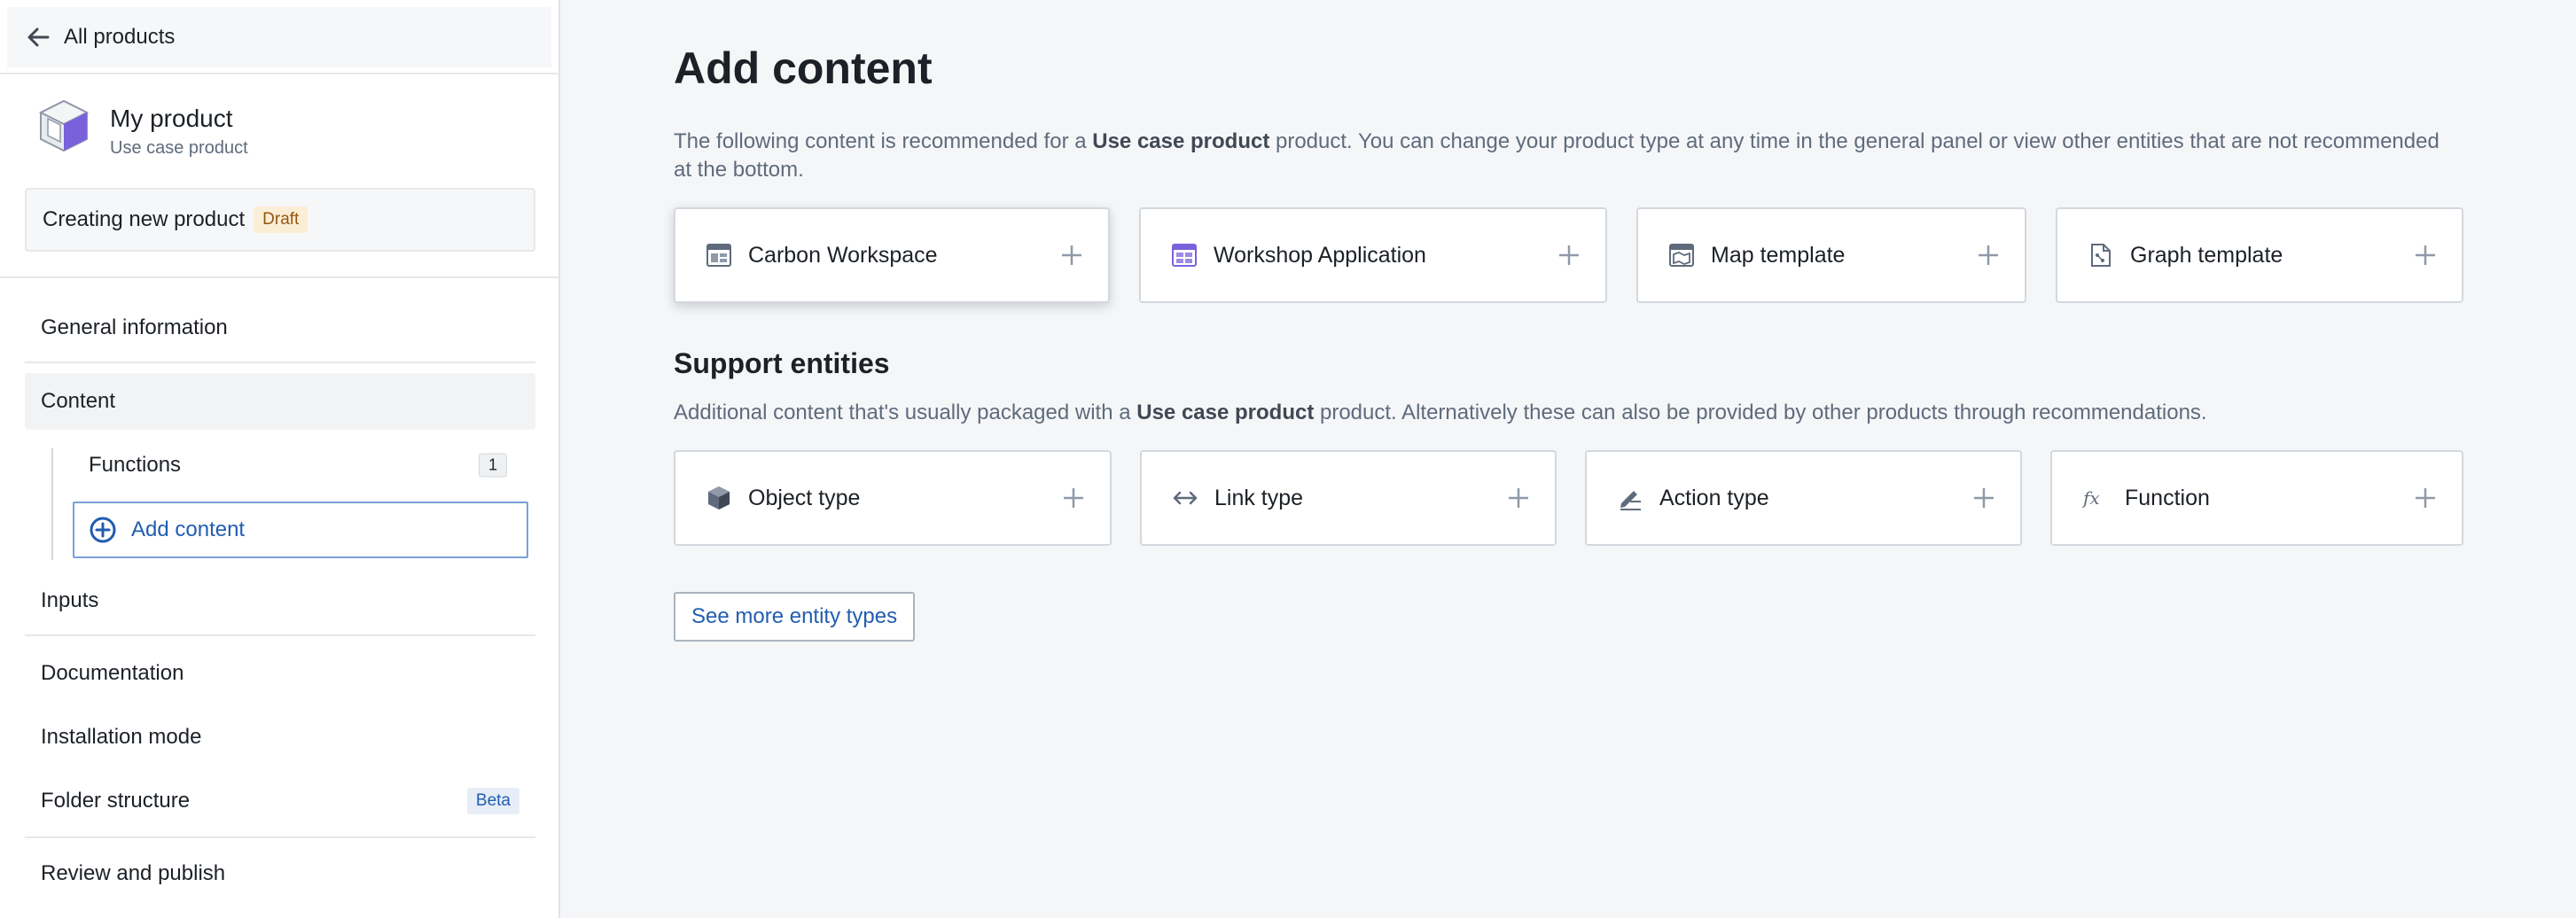  What do you see at coordinates (1320, 255) in the screenshot?
I see `card-label: Workshop Application` at bounding box center [1320, 255].